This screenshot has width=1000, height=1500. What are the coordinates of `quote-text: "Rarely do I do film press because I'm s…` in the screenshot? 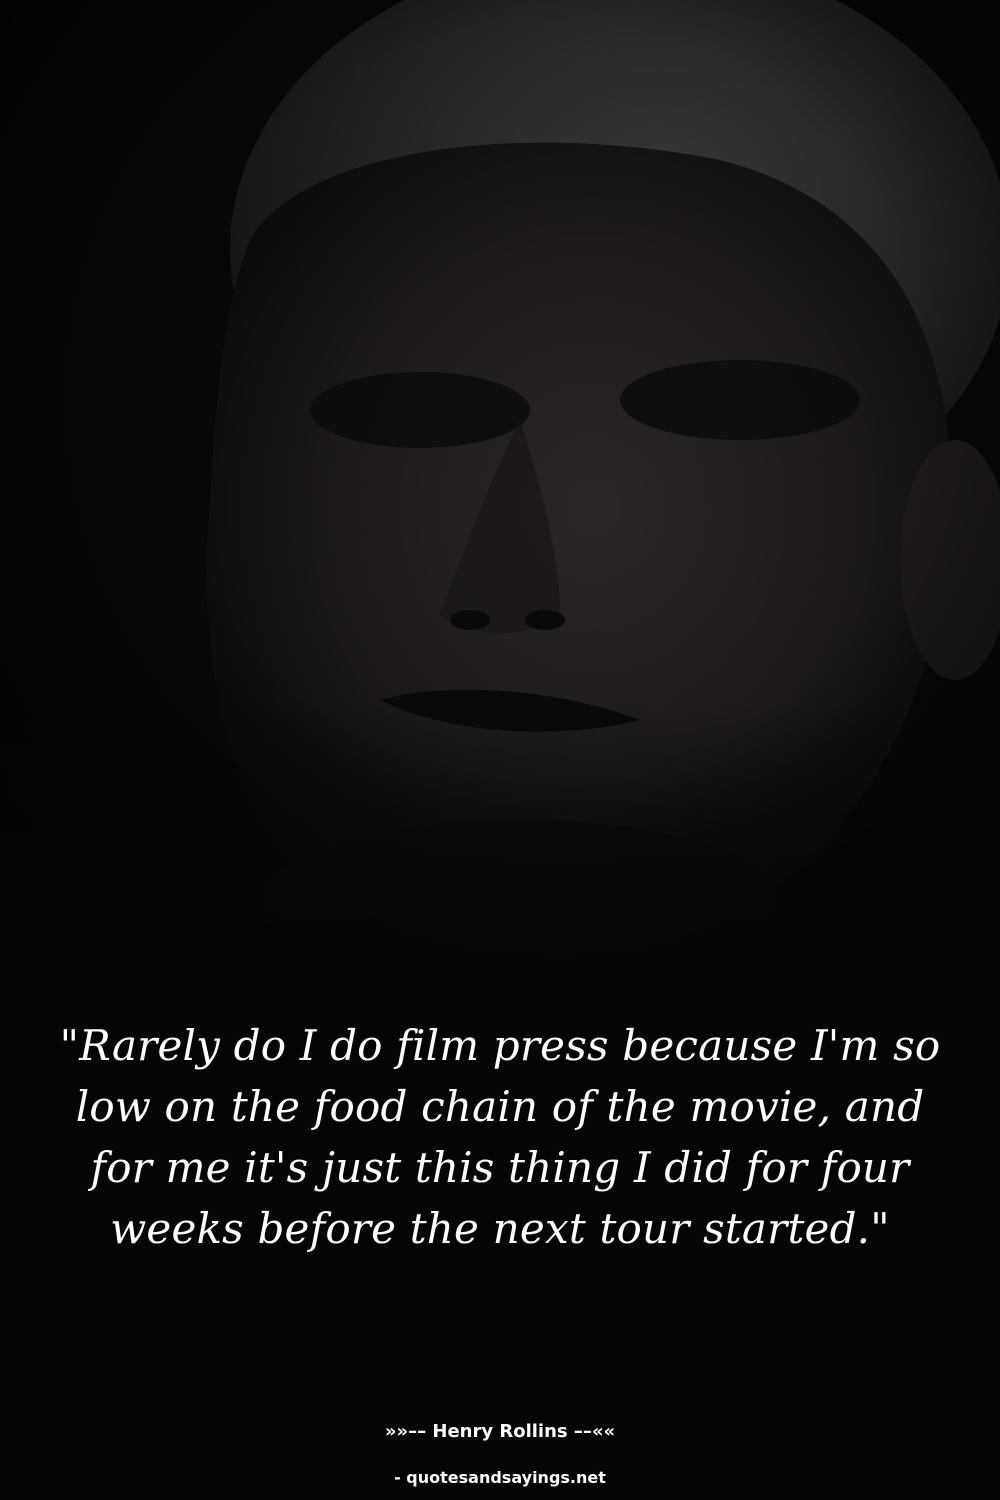 It's located at (500, 1137).